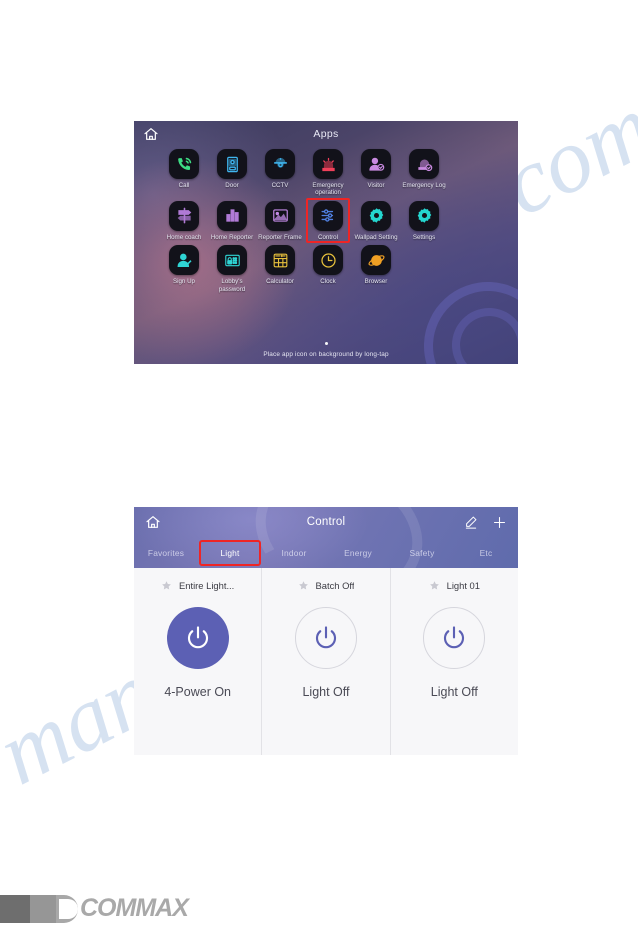 This screenshot has width=638, height=935. I want to click on app-label: Reporter Frame, so click(280, 237).